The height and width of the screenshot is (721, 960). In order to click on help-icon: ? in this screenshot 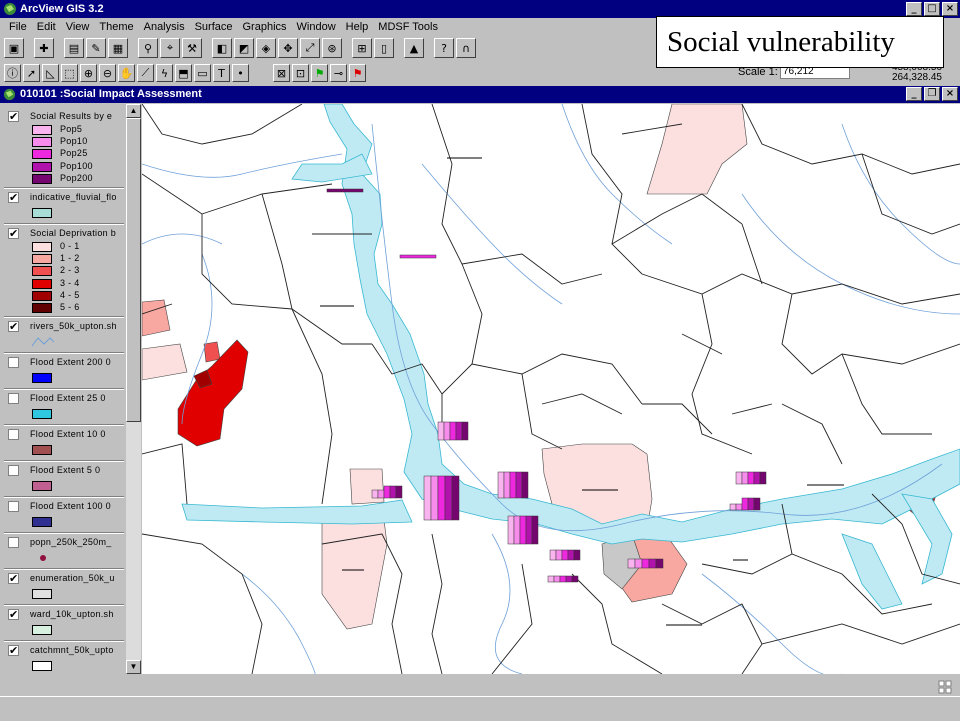, I will do `click(444, 48)`.